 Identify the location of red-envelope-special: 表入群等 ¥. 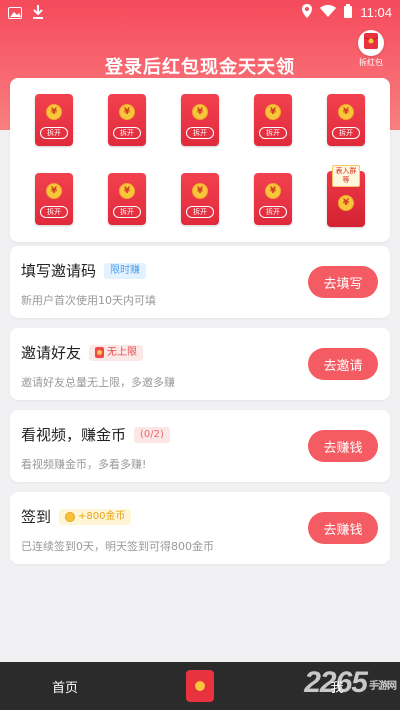
(346, 196).